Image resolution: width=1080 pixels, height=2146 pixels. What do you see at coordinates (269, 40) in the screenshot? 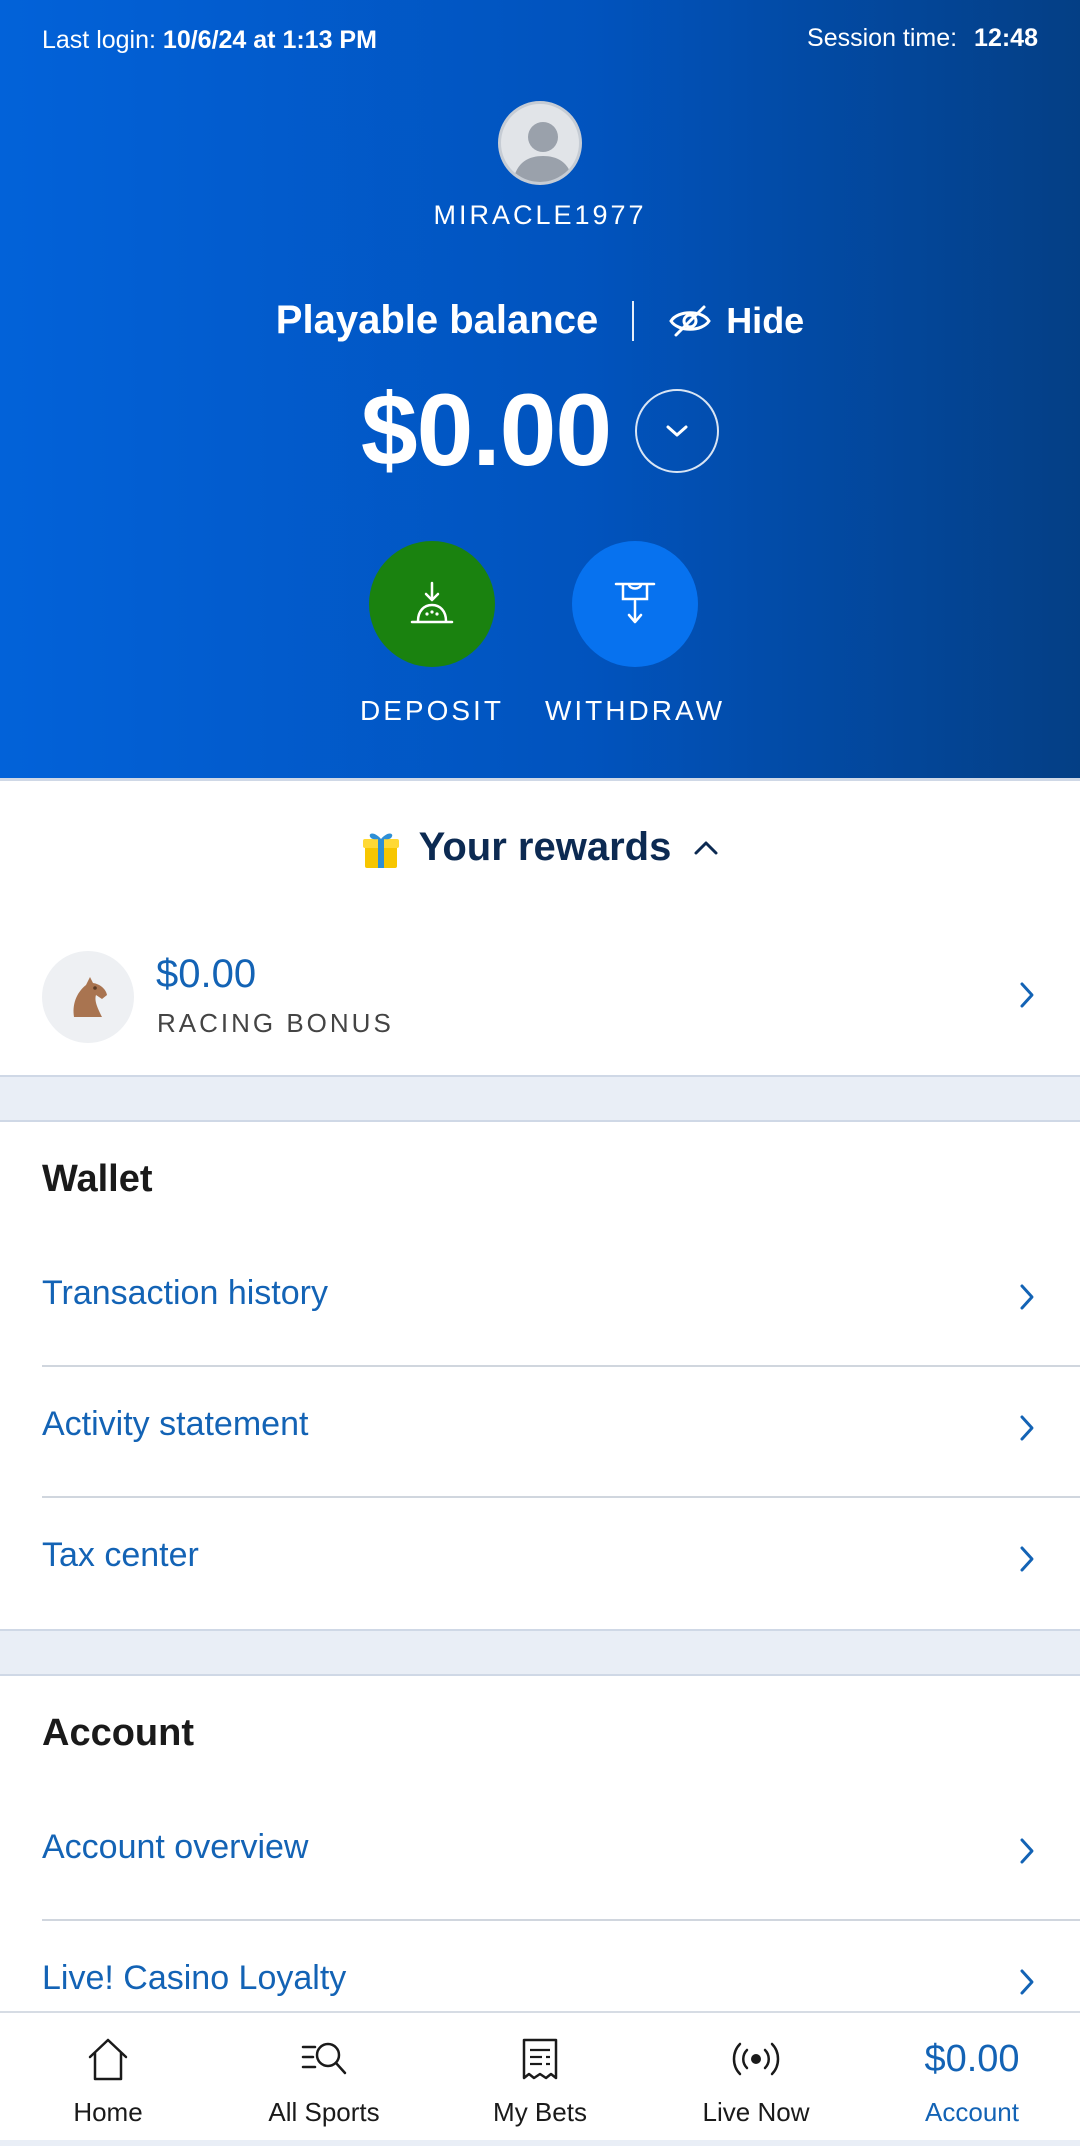
I see `last-login-value: 10/6/24 at 1:13 PM` at bounding box center [269, 40].